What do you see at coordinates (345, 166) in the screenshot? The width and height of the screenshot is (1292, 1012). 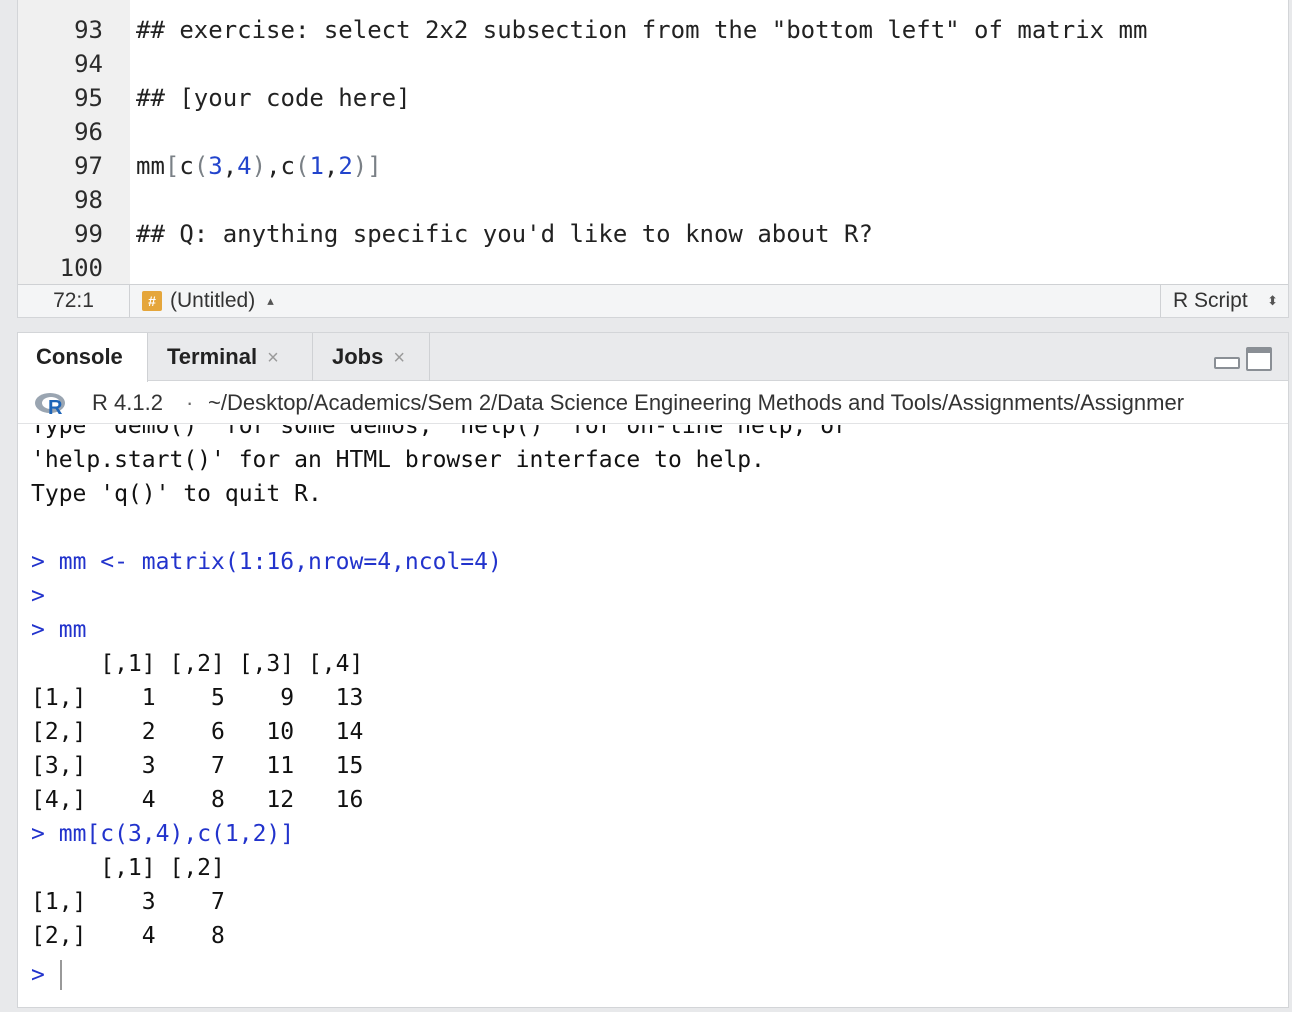 I see `token-number: 2` at bounding box center [345, 166].